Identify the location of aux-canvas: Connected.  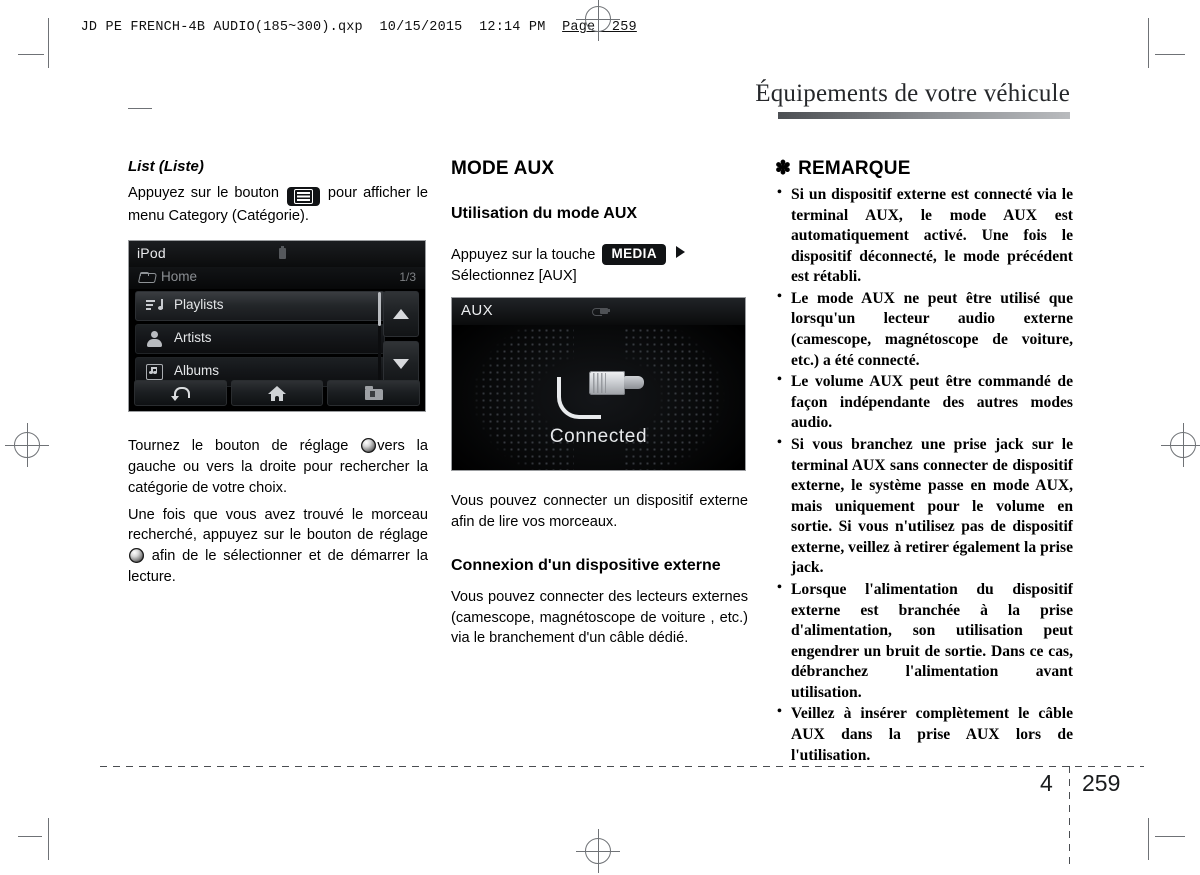
(598, 397).